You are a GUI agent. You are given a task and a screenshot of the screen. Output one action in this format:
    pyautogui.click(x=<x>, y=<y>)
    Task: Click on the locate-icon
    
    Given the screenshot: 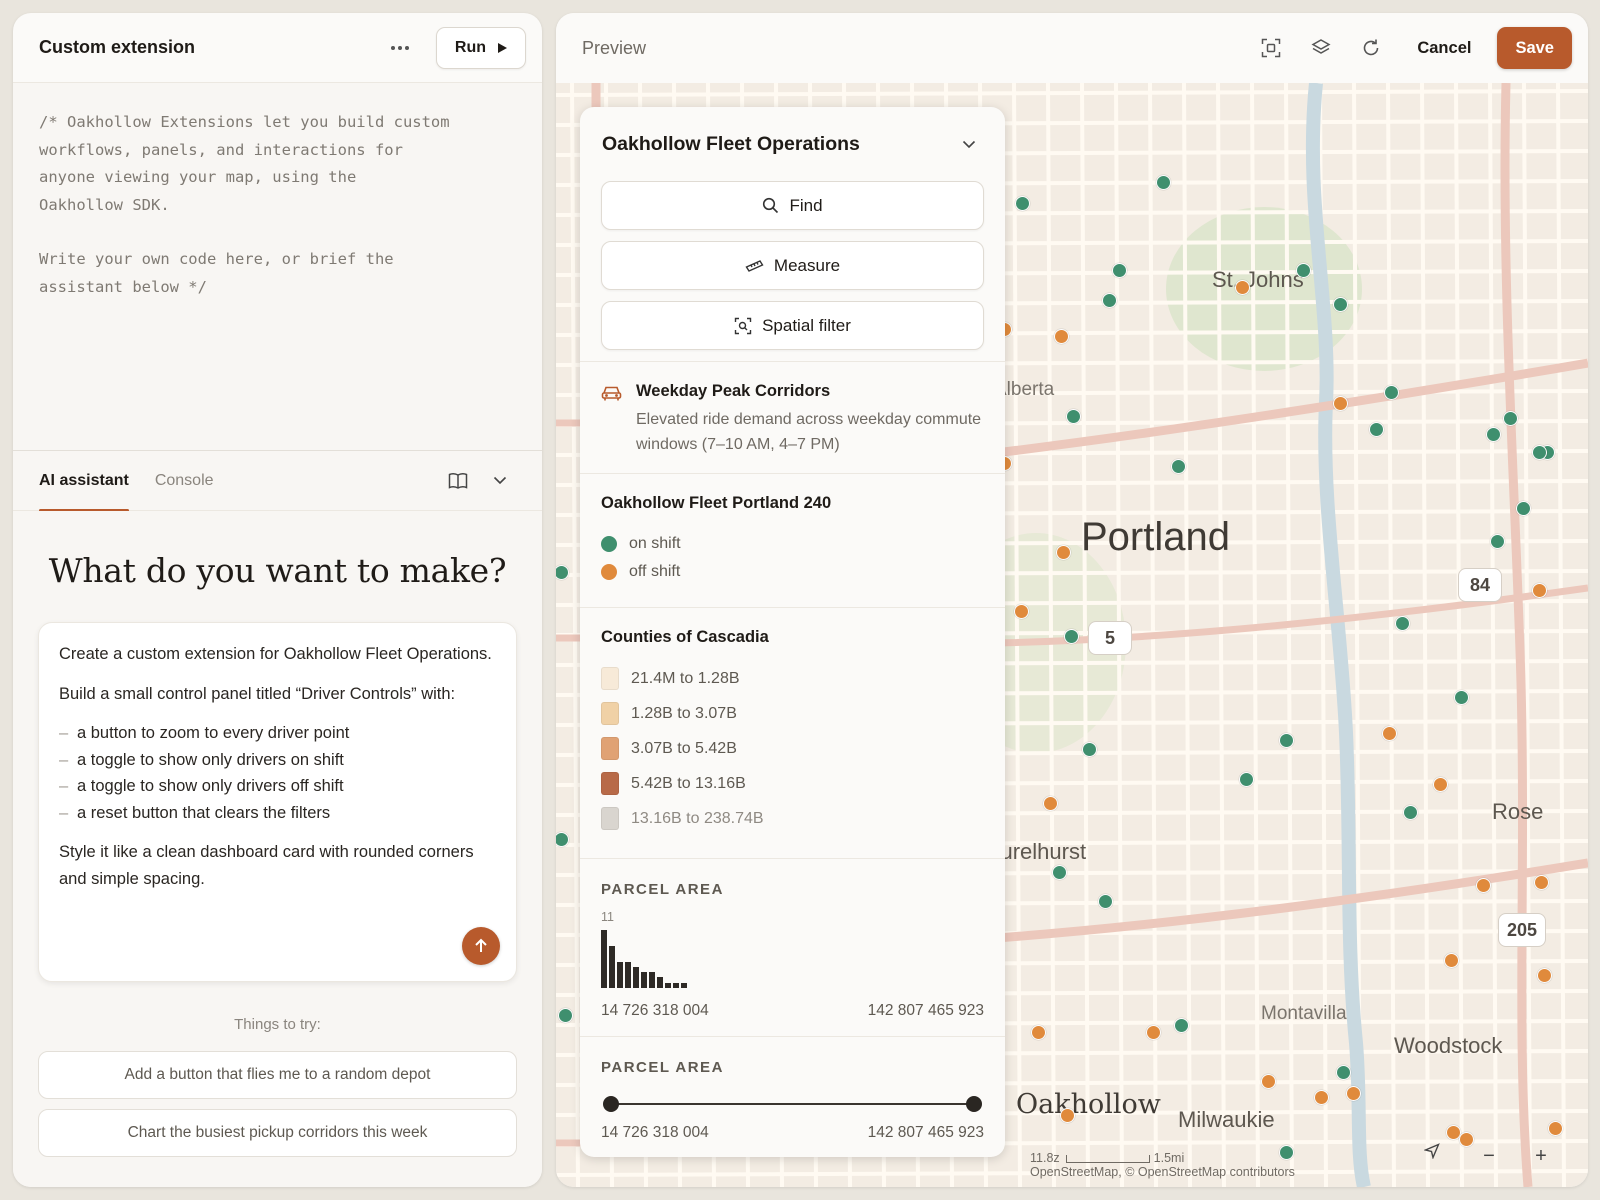 What is the action you would take?
    pyautogui.click(x=1437, y=1156)
    